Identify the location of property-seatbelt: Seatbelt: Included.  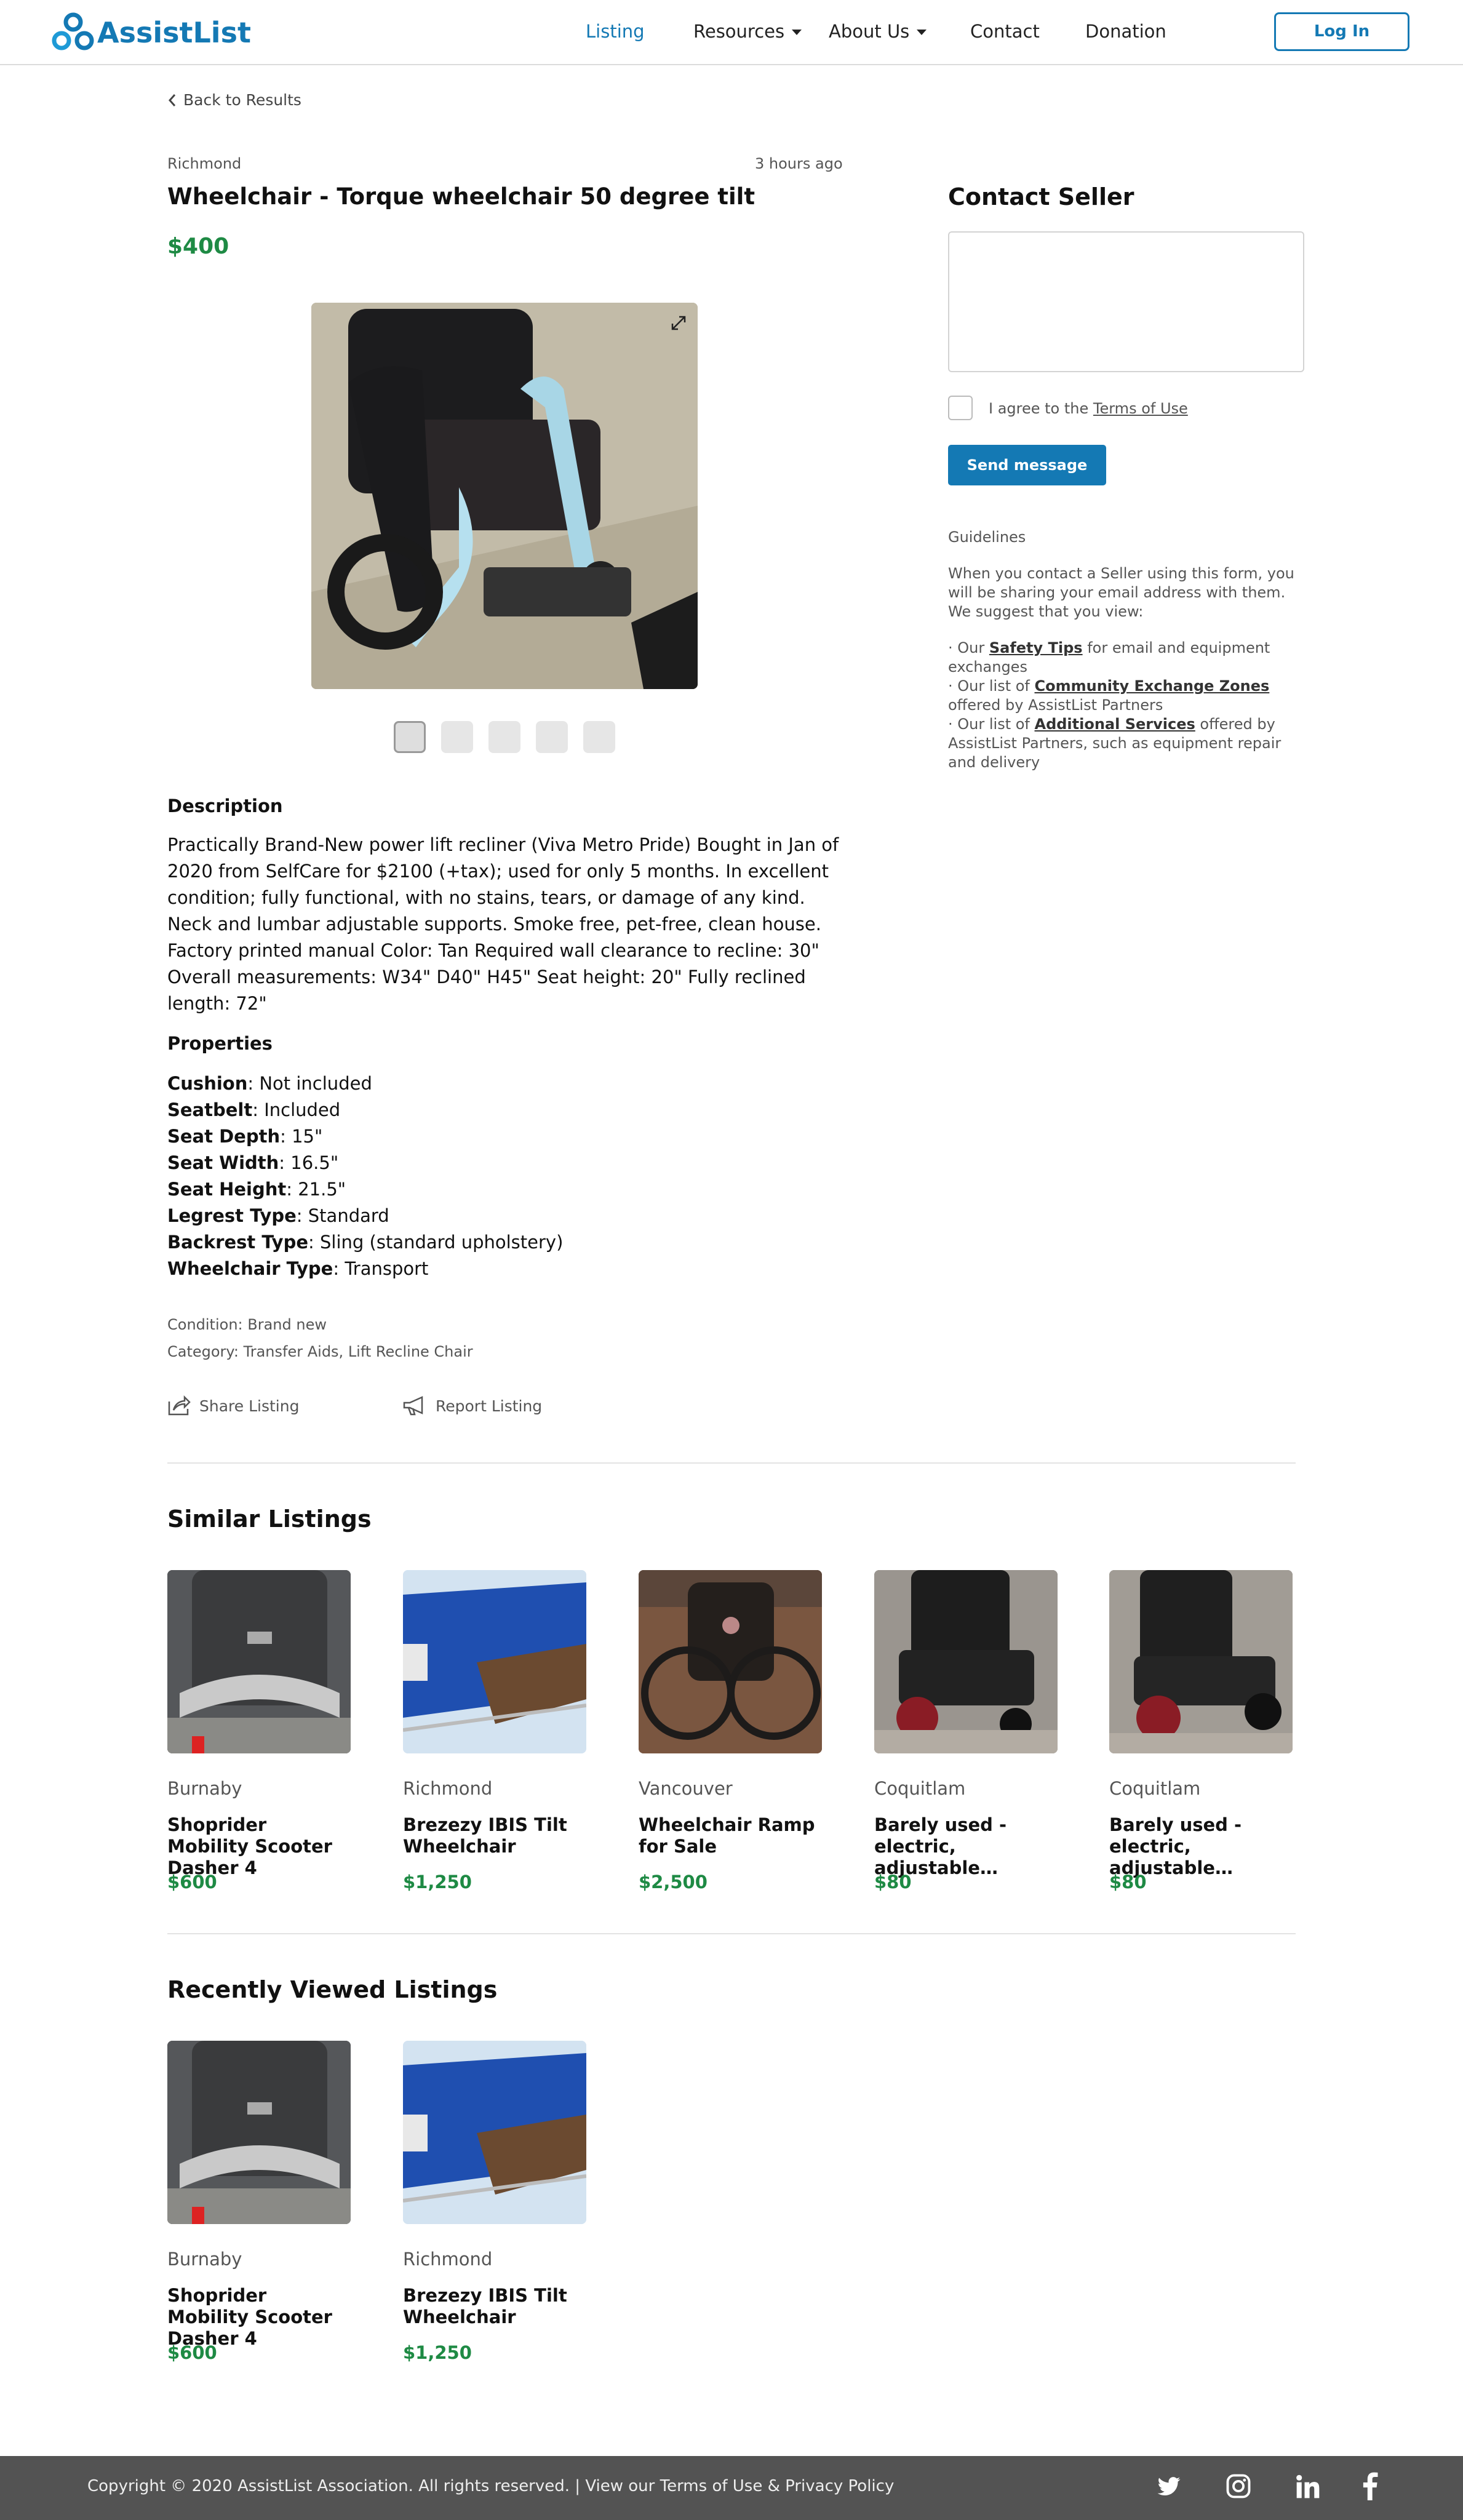
(253, 1109).